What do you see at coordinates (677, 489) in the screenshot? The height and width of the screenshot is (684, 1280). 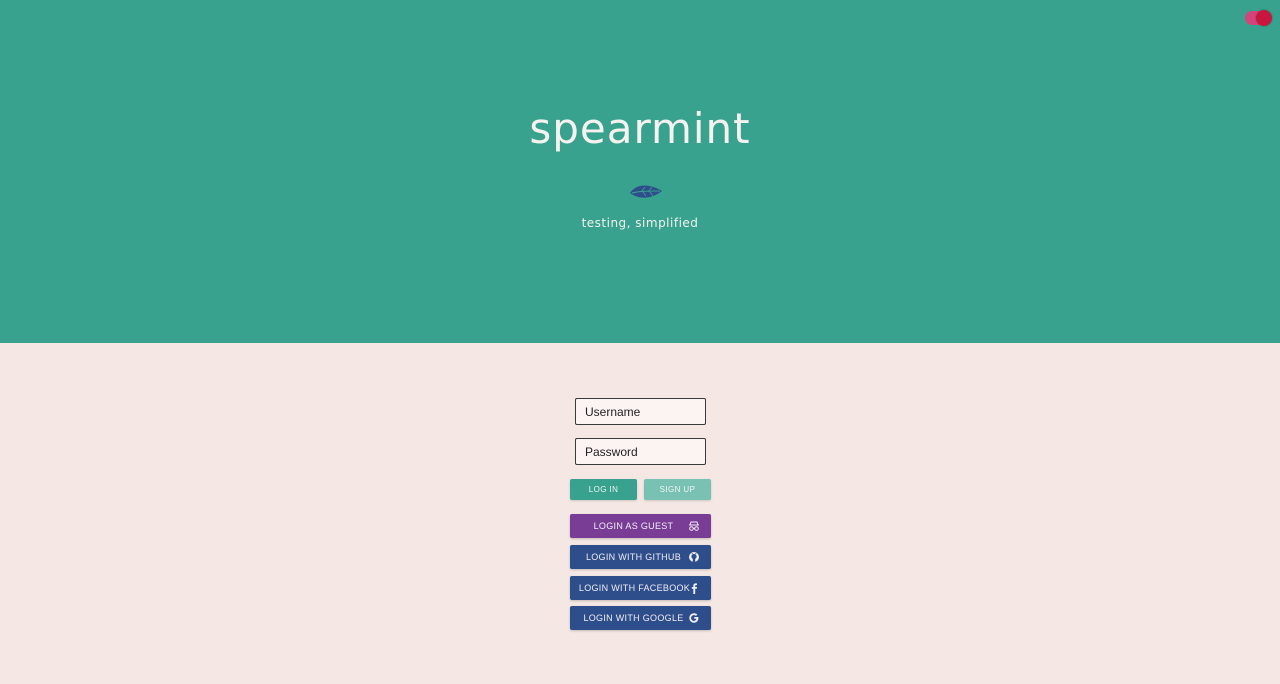 I see `signup-button: SIGN UP` at bounding box center [677, 489].